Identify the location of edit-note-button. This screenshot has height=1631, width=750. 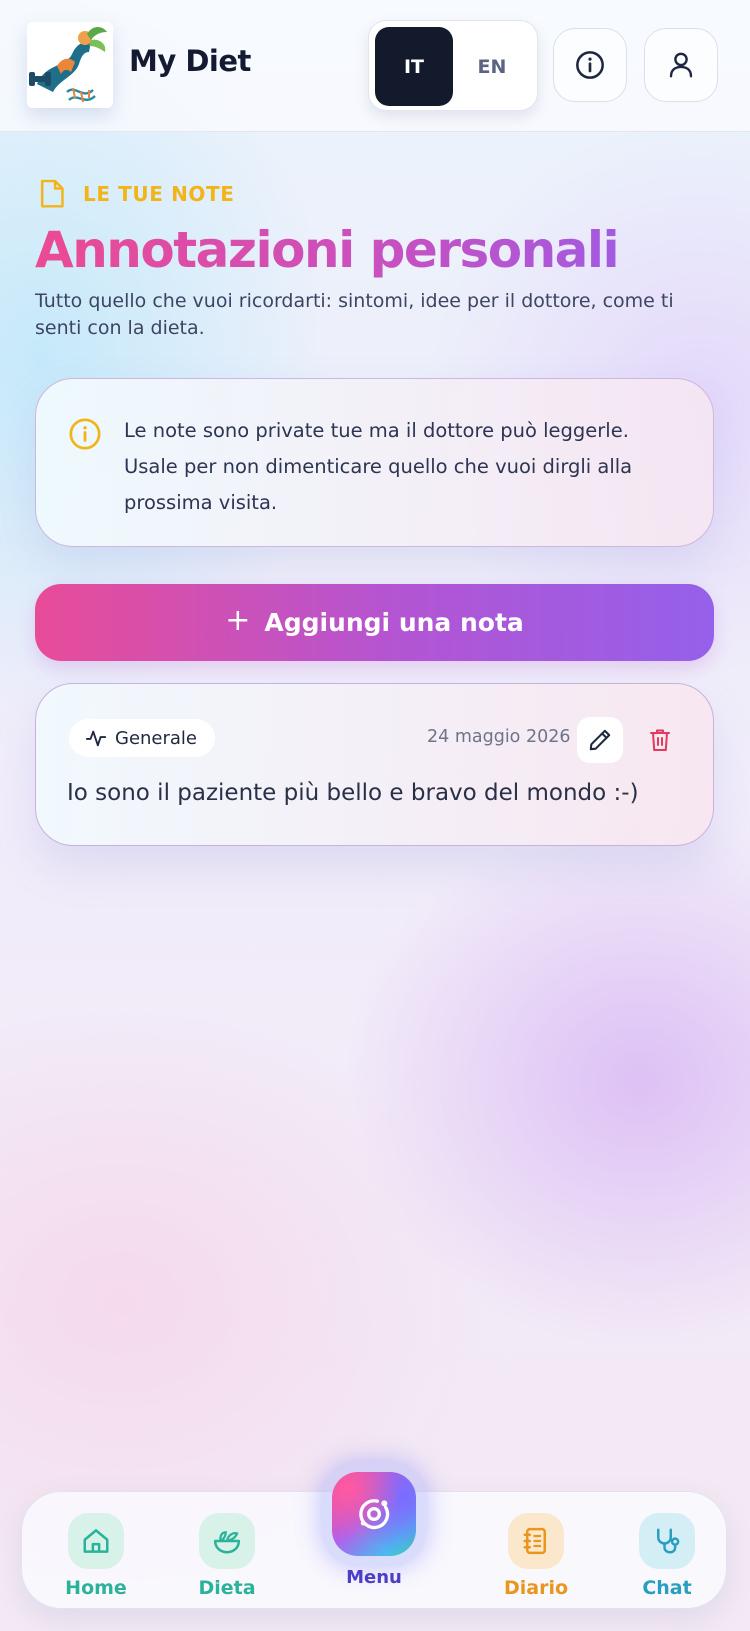
(600, 740).